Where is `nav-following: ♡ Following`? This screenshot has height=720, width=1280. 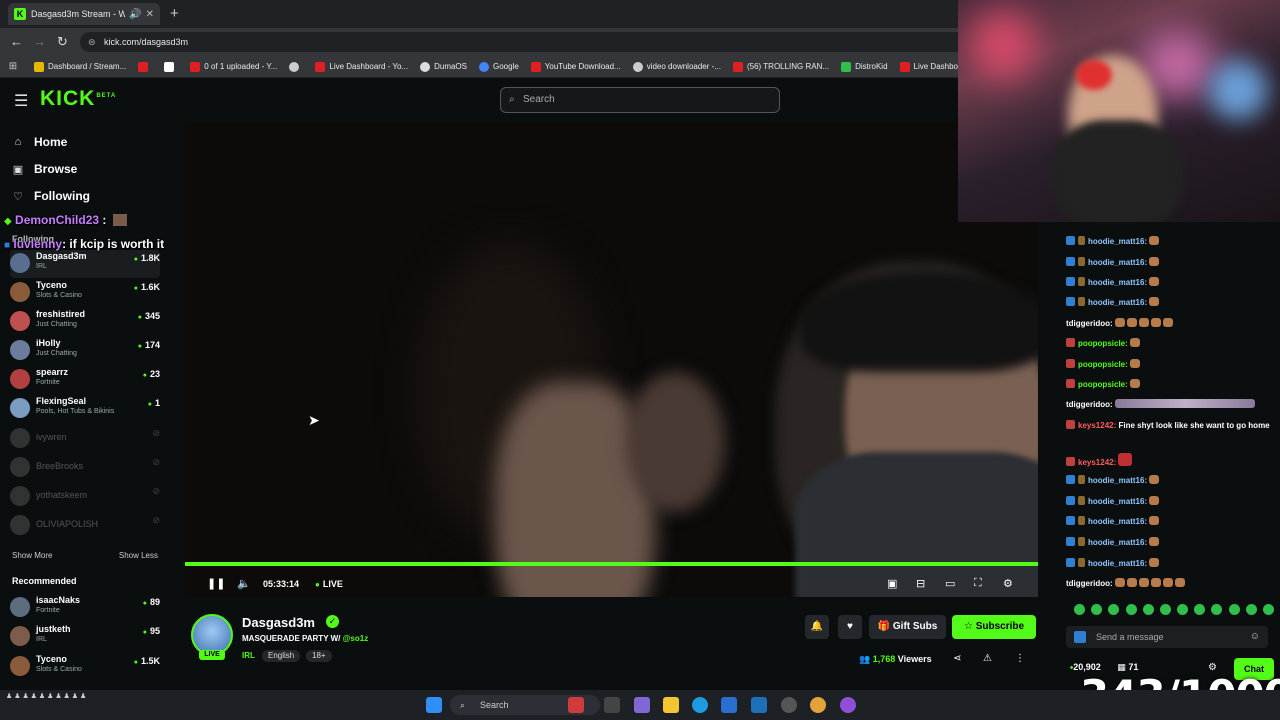 nav-following: ♡ Following is located at coordinates (51, 196).